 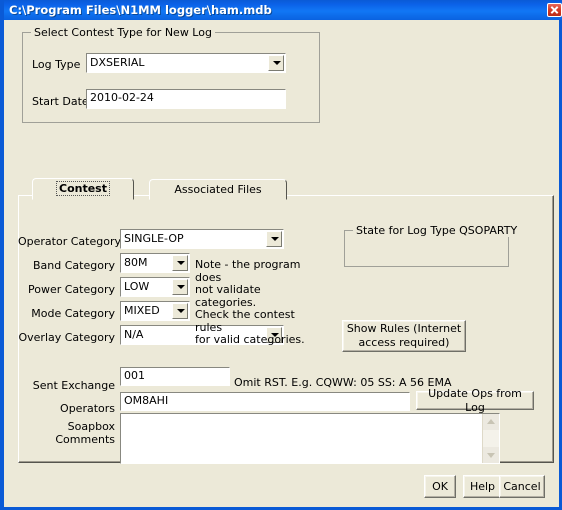 I want to click on power-category-combo: LOW, so click(x=155, y=287).